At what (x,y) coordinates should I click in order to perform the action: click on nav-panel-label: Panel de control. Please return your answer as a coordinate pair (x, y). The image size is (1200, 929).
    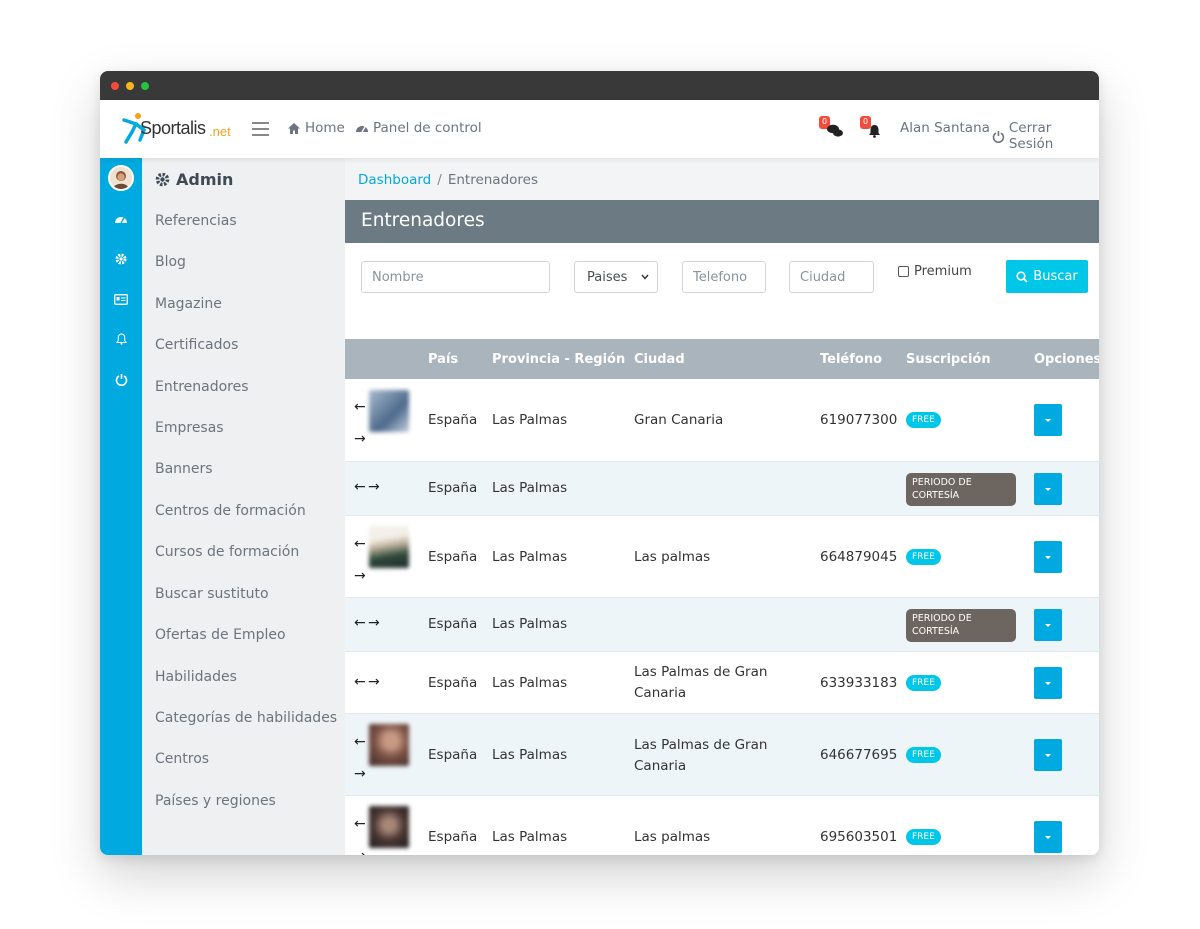
    Looking at the image, I should click on (427, 128).